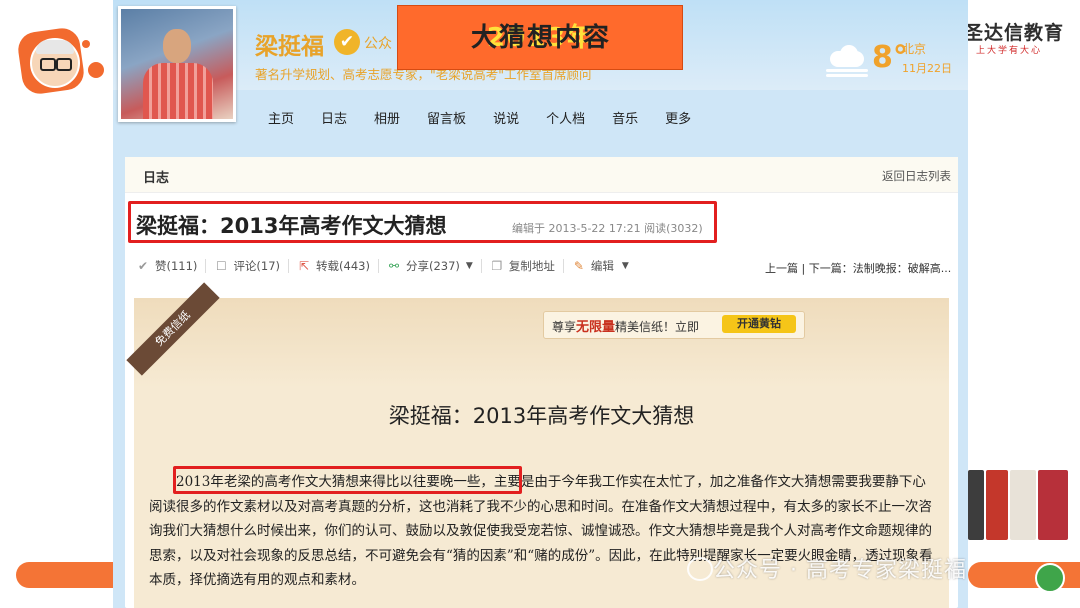 This screenshot has width=1080, height=608. What do you see at coordinates (847, 61) in the screenshot?
I see `weather-cloud-icon` at bounding box center [847, 61].